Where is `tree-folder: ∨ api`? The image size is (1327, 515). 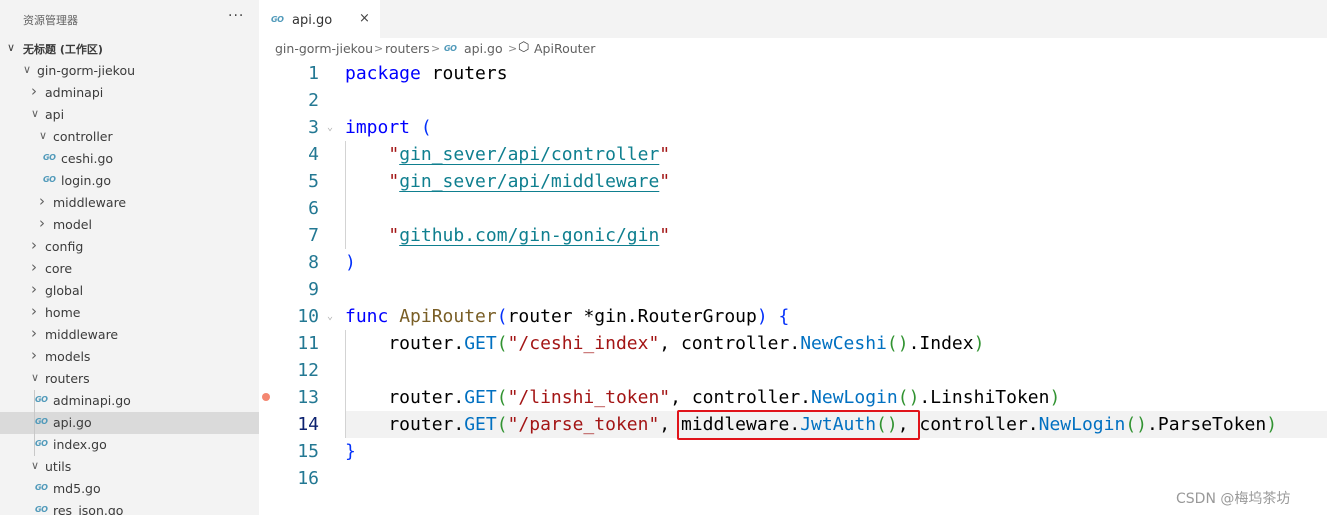
tree-folder: ∨ api is located at coordinates (129, 115).